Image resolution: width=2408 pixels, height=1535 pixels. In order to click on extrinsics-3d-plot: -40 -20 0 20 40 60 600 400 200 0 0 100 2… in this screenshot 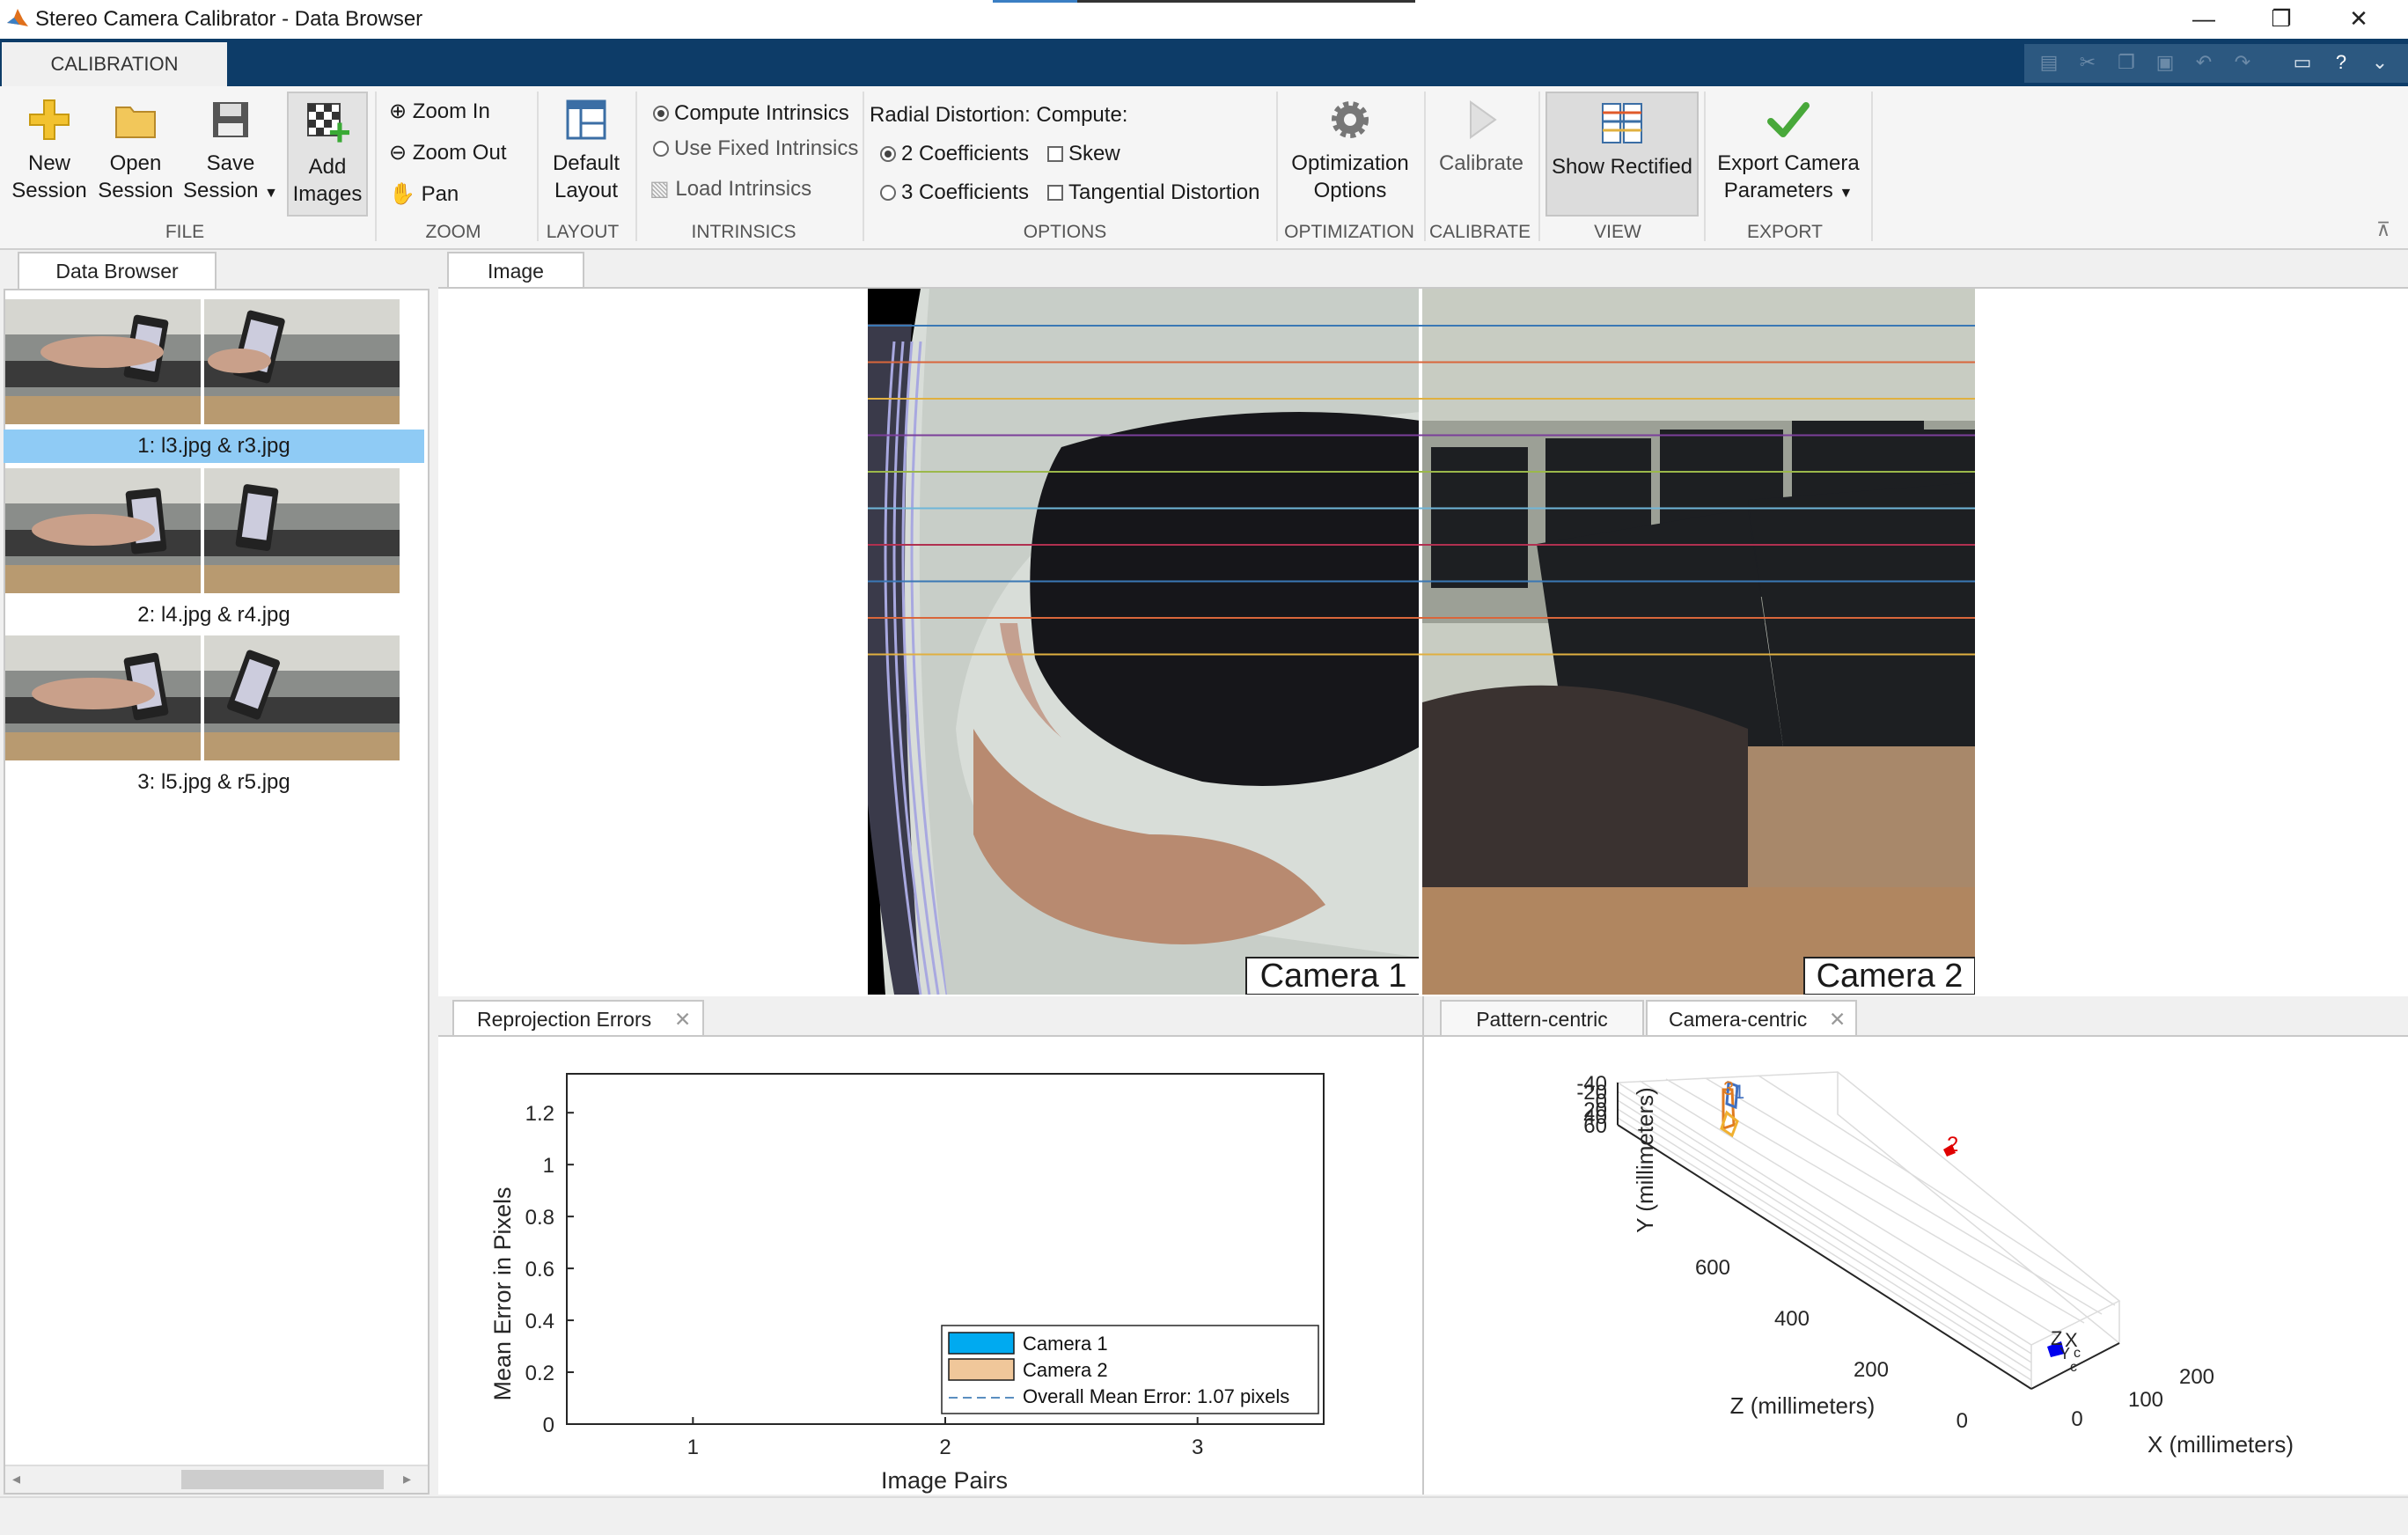, I will do `click(1916, 1266)`.